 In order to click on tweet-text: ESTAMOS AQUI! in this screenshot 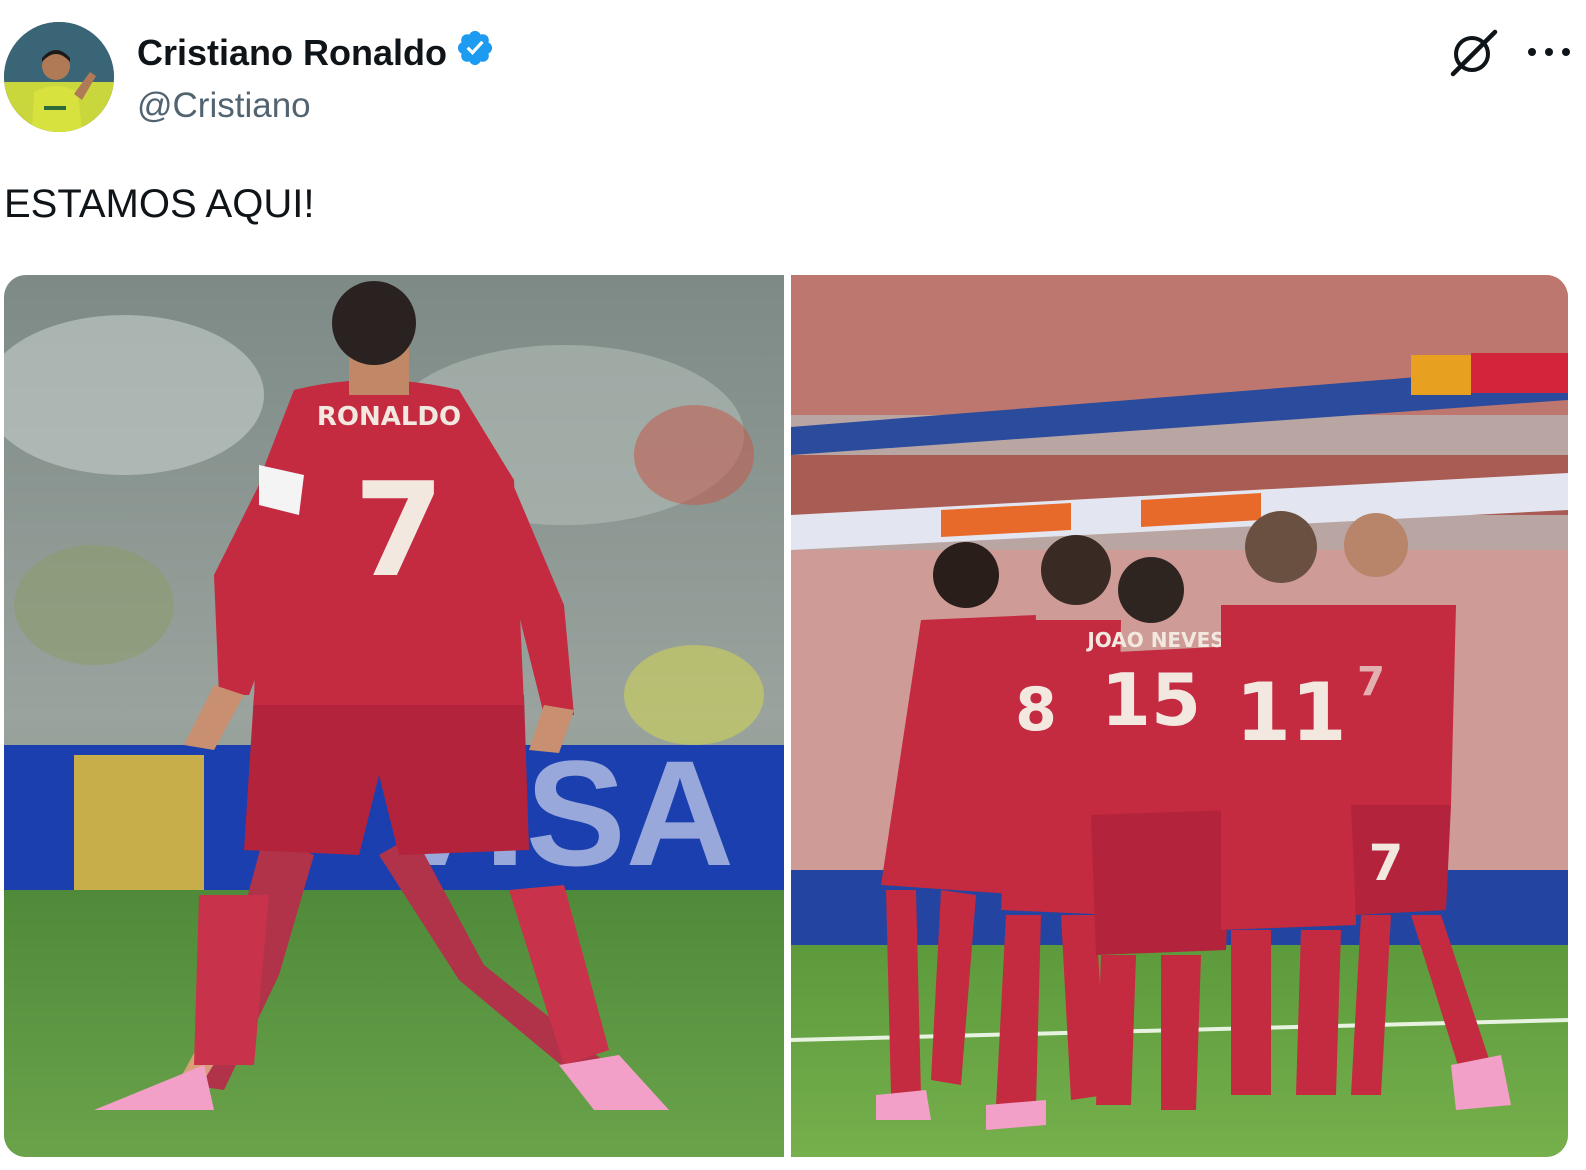, I will do `click(159, 204)`.